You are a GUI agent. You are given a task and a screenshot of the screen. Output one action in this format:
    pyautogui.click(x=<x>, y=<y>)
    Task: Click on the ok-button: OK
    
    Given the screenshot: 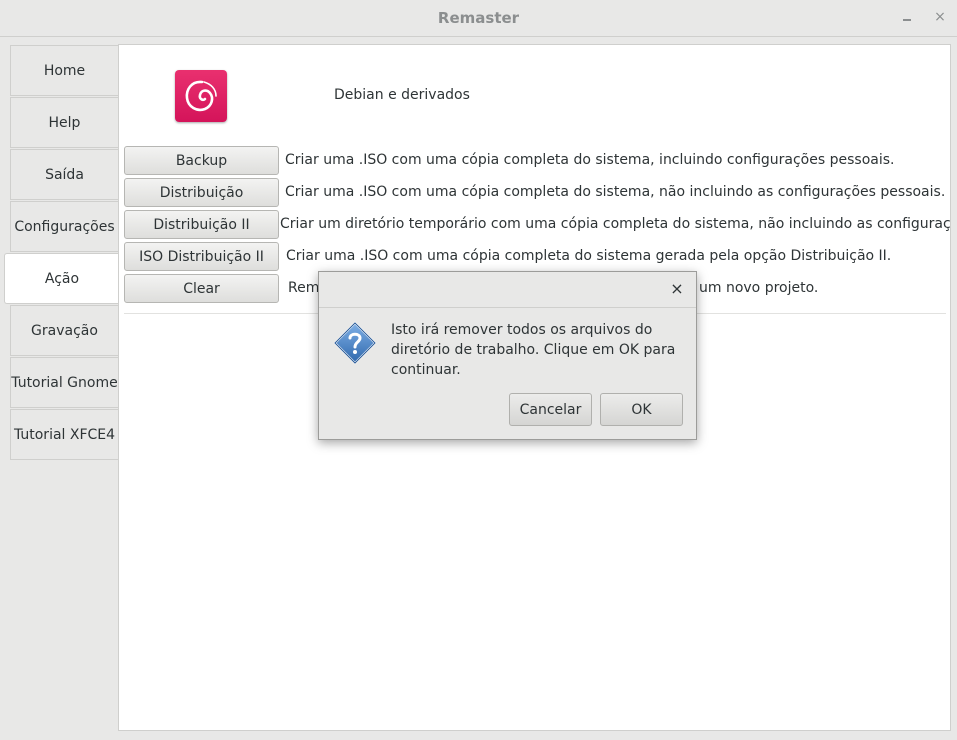 What is the action you would take?
    pyautogui.click(x=641, y=409)
    